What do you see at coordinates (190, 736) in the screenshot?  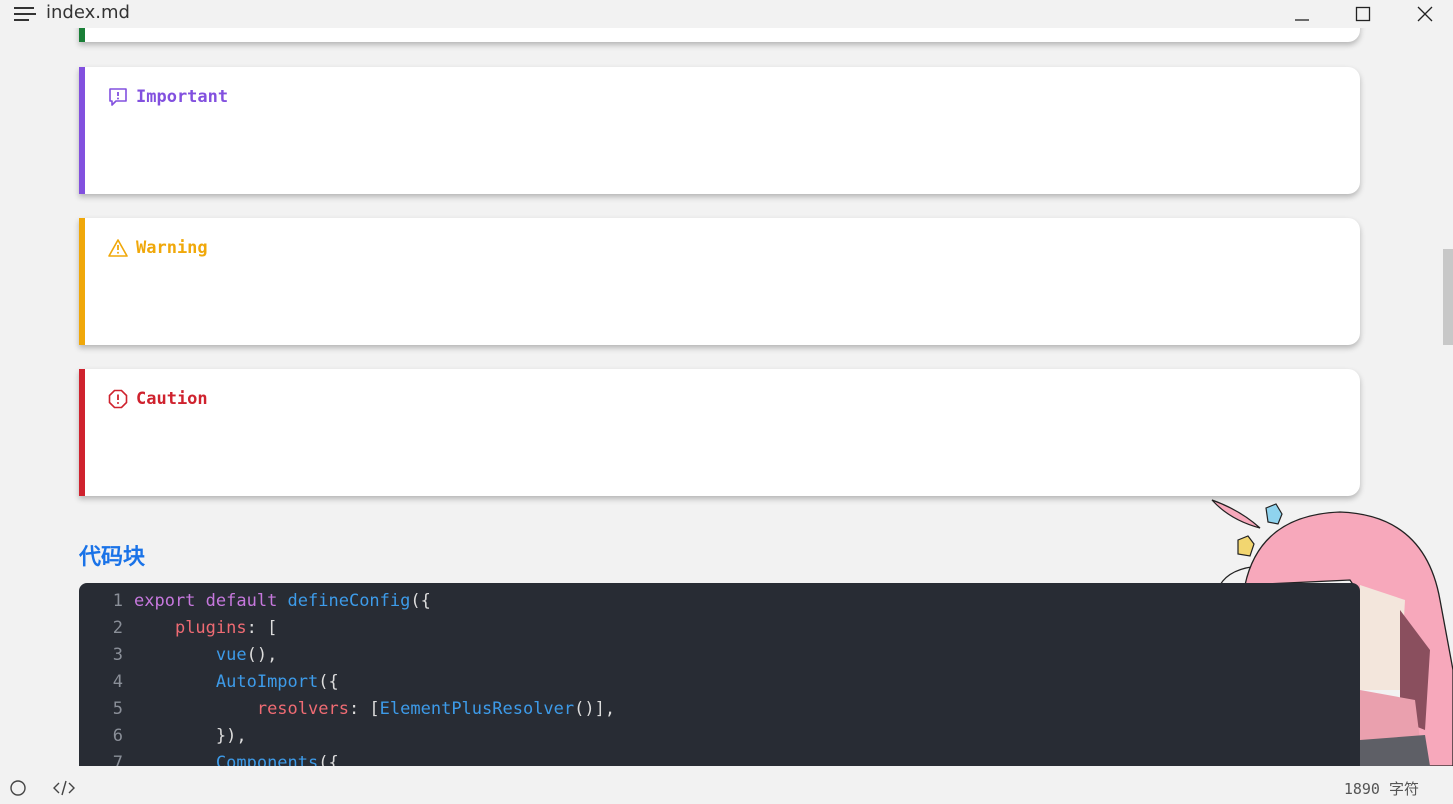 I see `code-text: }),` at bounding box center [190, 736].